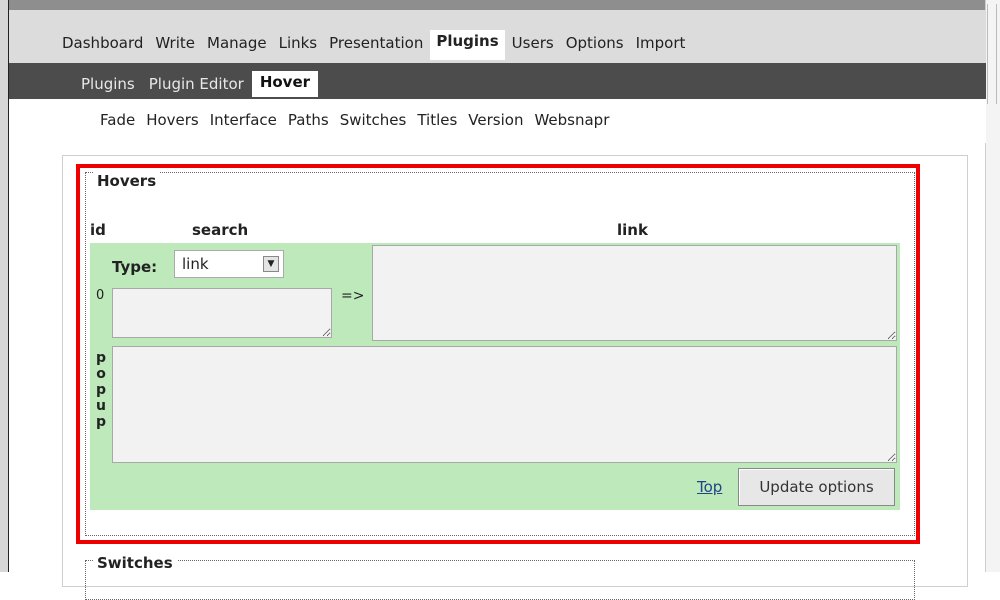 The width and height of the screenshot is (1000, 600). What do you see at coordinates (497, 5) in the screenshot?
I see `window-top-strip` at bounding box center [497, 5].